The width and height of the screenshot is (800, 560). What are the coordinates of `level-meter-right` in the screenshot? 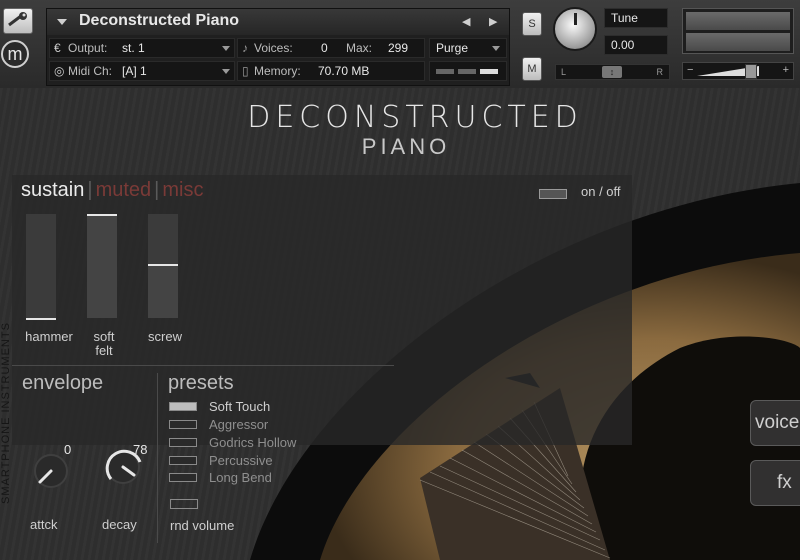 It's located at (738, 42).